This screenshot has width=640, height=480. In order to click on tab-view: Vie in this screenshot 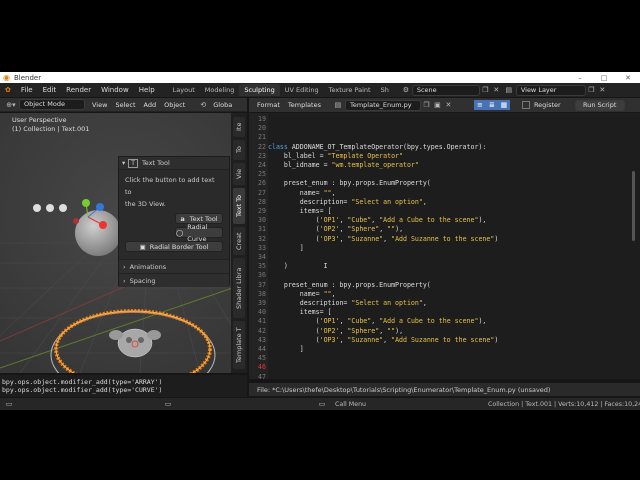, I will do `click(239, 174)`.